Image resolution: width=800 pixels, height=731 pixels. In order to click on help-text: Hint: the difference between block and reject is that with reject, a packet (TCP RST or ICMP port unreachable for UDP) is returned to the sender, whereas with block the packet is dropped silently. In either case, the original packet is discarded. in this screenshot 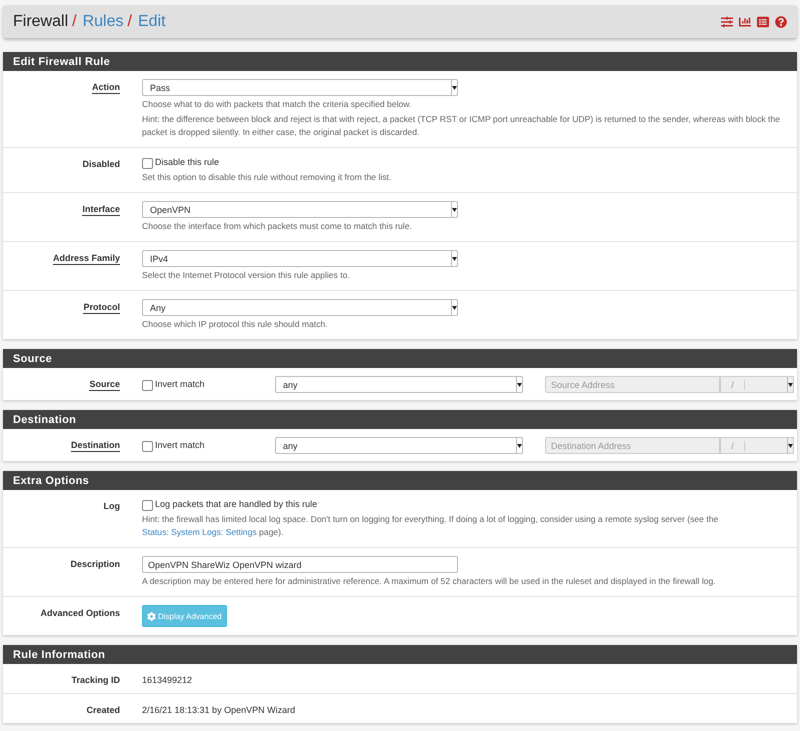, I will do `click(462, 126)`.